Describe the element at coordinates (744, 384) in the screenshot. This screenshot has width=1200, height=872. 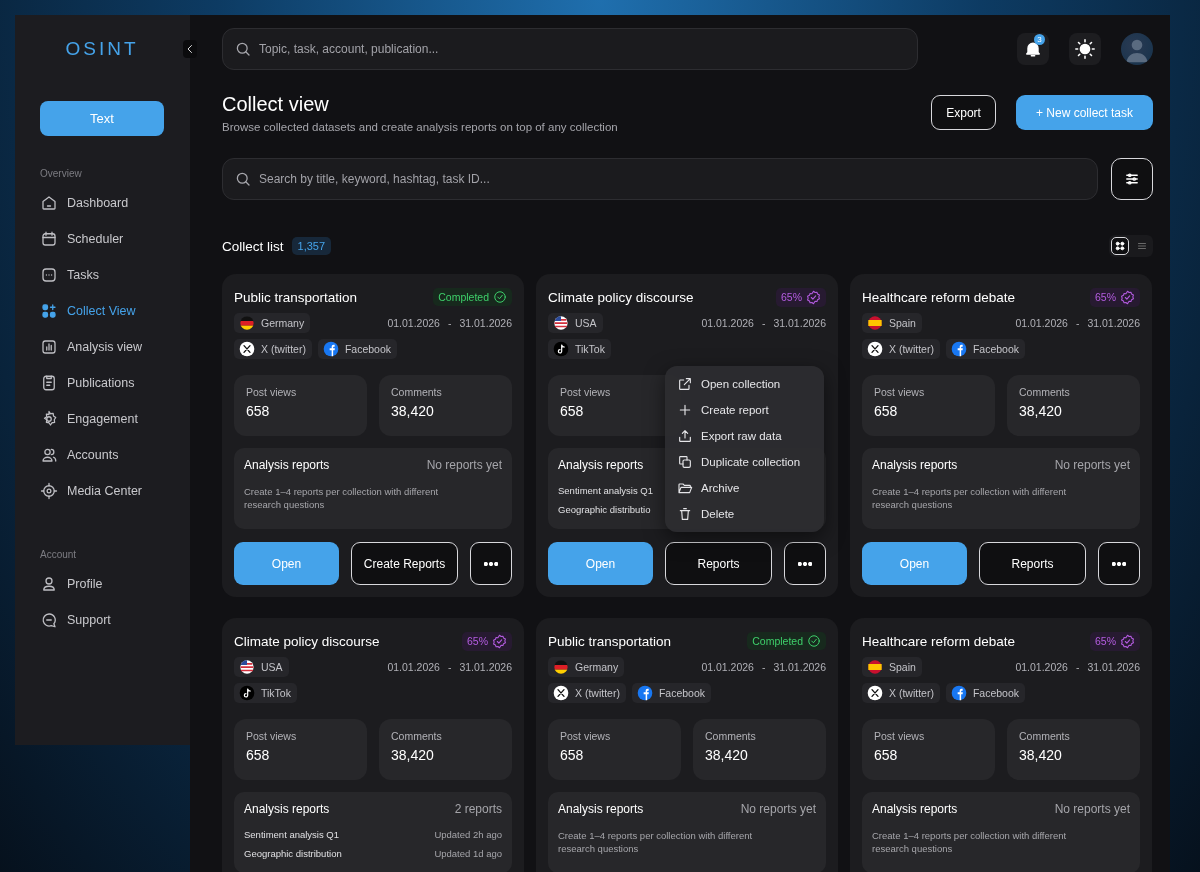
I see `menu-item: Open collection` at that location.